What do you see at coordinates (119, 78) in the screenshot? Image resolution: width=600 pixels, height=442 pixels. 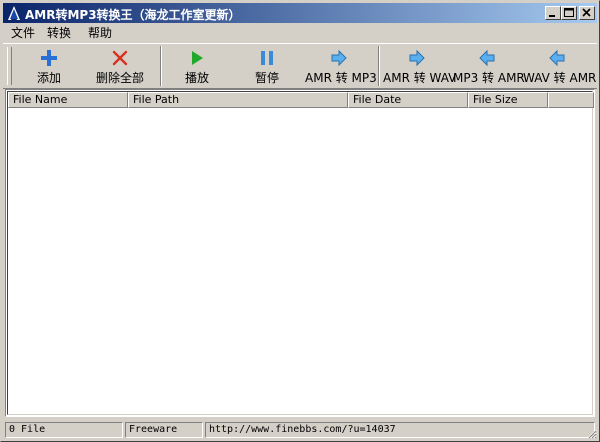 I see `delete-all-button-label: 删除全部` at bounding box center [119, 78].